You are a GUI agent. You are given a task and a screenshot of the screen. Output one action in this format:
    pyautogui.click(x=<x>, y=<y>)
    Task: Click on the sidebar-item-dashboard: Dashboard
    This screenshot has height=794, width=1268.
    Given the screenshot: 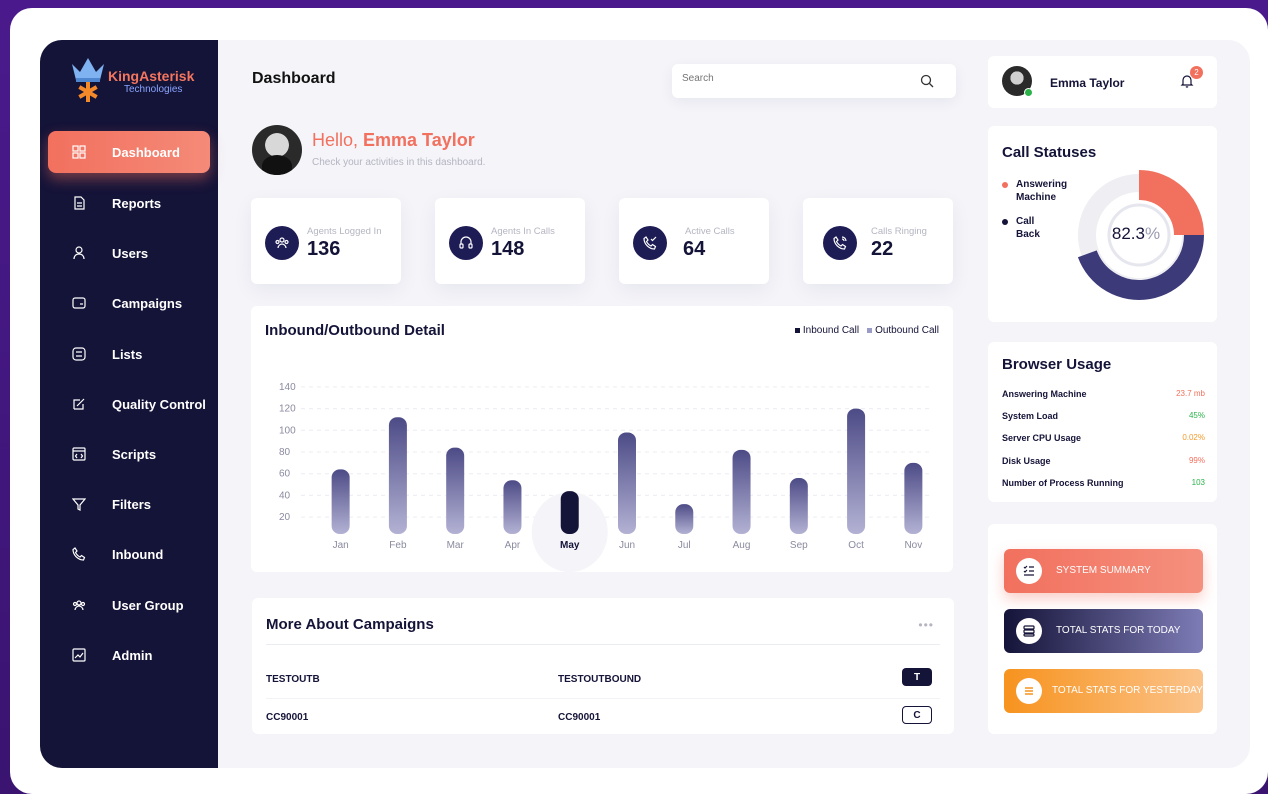 What is the action you would take?
    pyautogui.click(x=129, y=152)
    